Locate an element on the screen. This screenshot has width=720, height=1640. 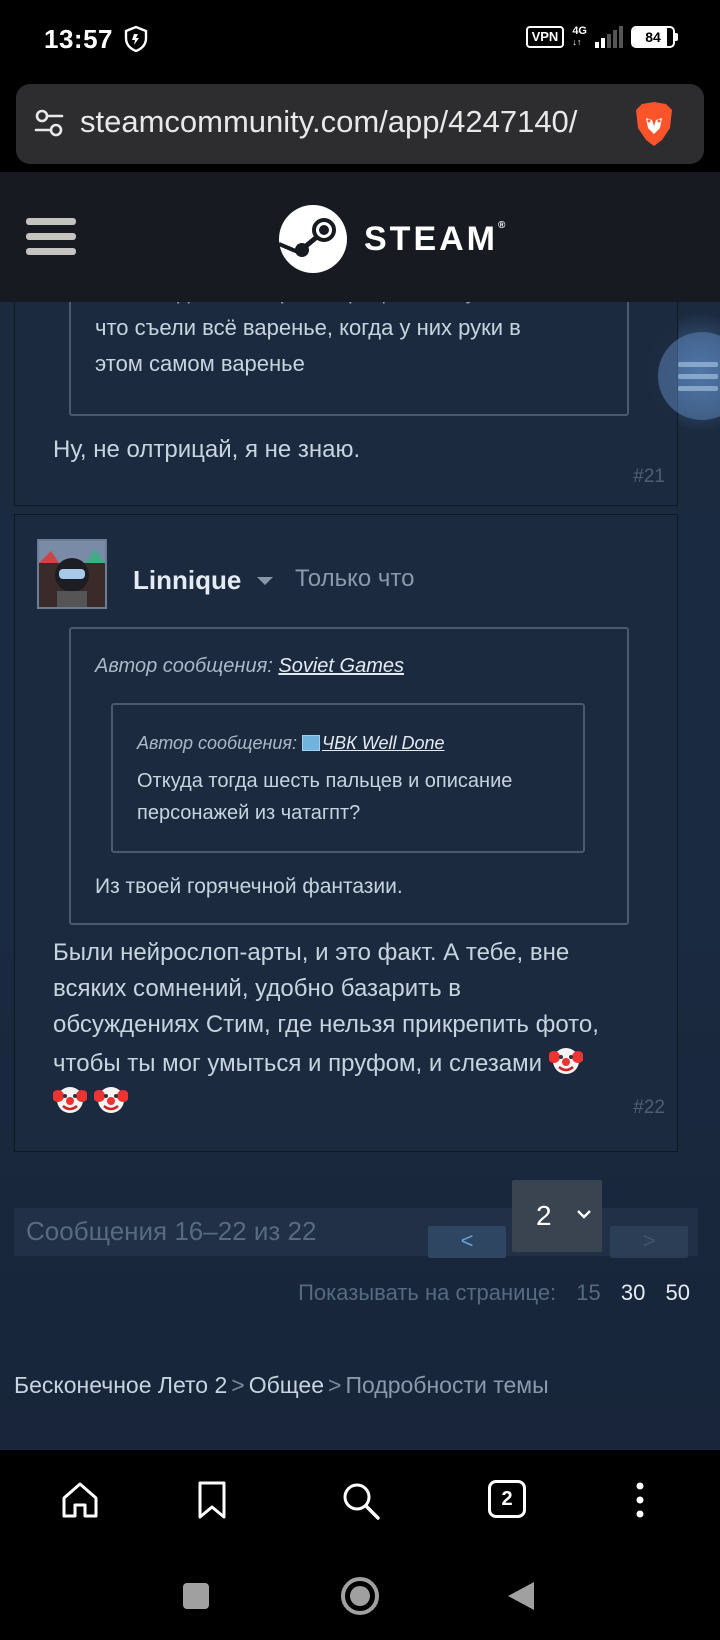
battery-level: 84 is located at coordinates (653, 37).